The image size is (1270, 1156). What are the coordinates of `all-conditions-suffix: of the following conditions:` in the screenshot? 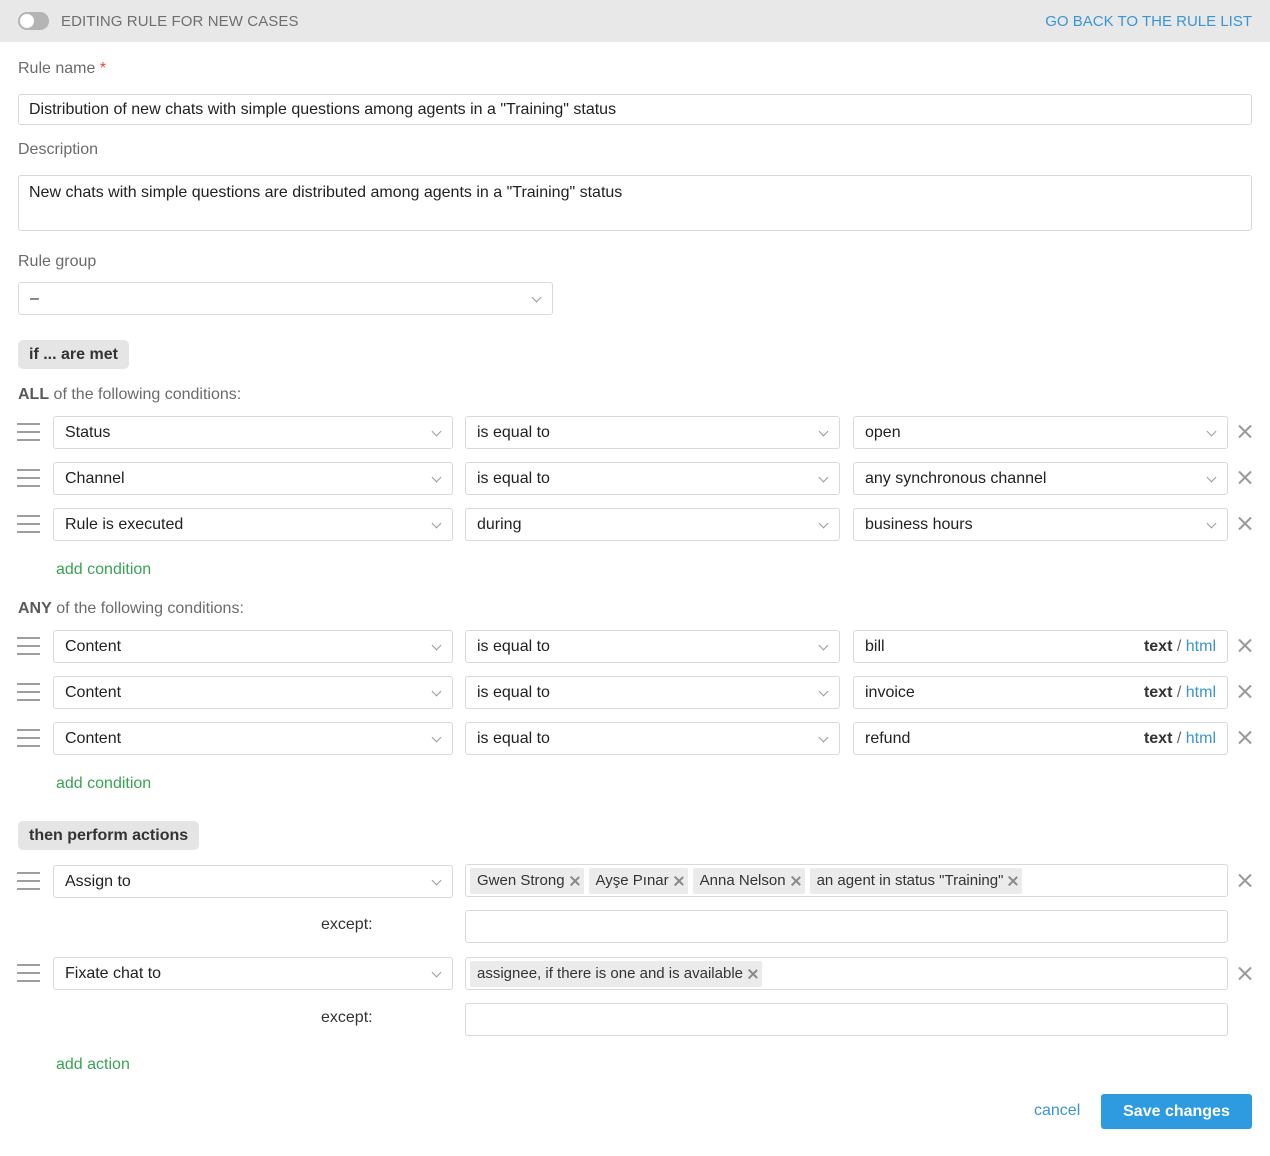 It's located at (145, 394).